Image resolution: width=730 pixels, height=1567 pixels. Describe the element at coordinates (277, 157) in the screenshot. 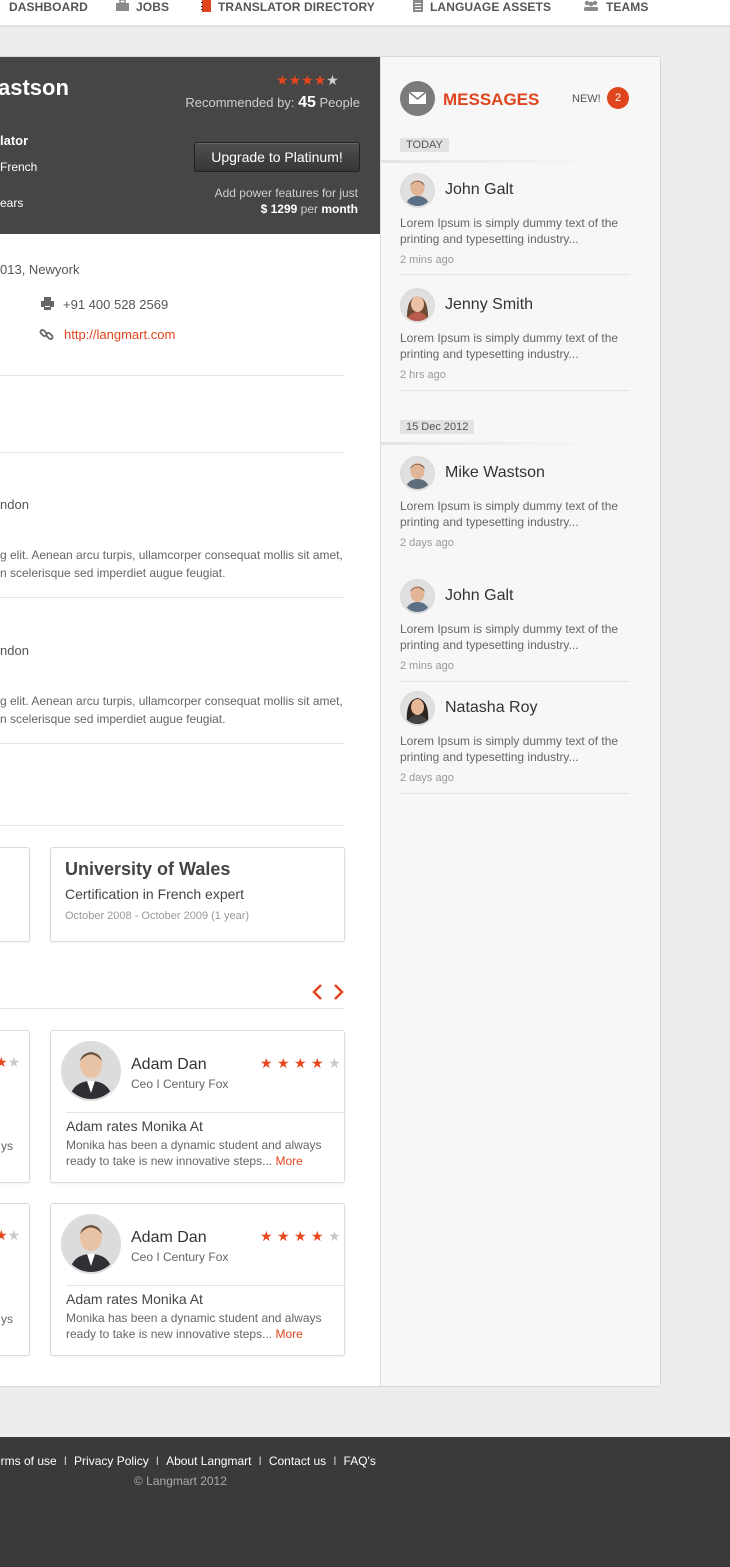

I see `upgrade-button: Upgrade to Platinum!` at that location.